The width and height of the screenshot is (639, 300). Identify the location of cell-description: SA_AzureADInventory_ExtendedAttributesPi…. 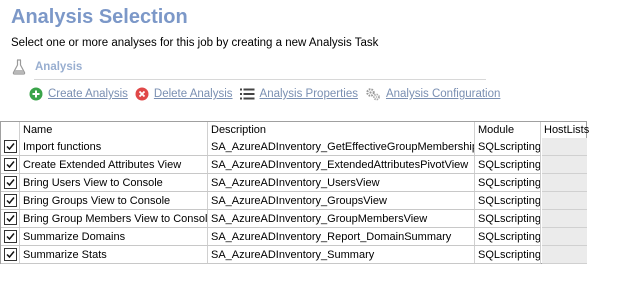
(340, 165).